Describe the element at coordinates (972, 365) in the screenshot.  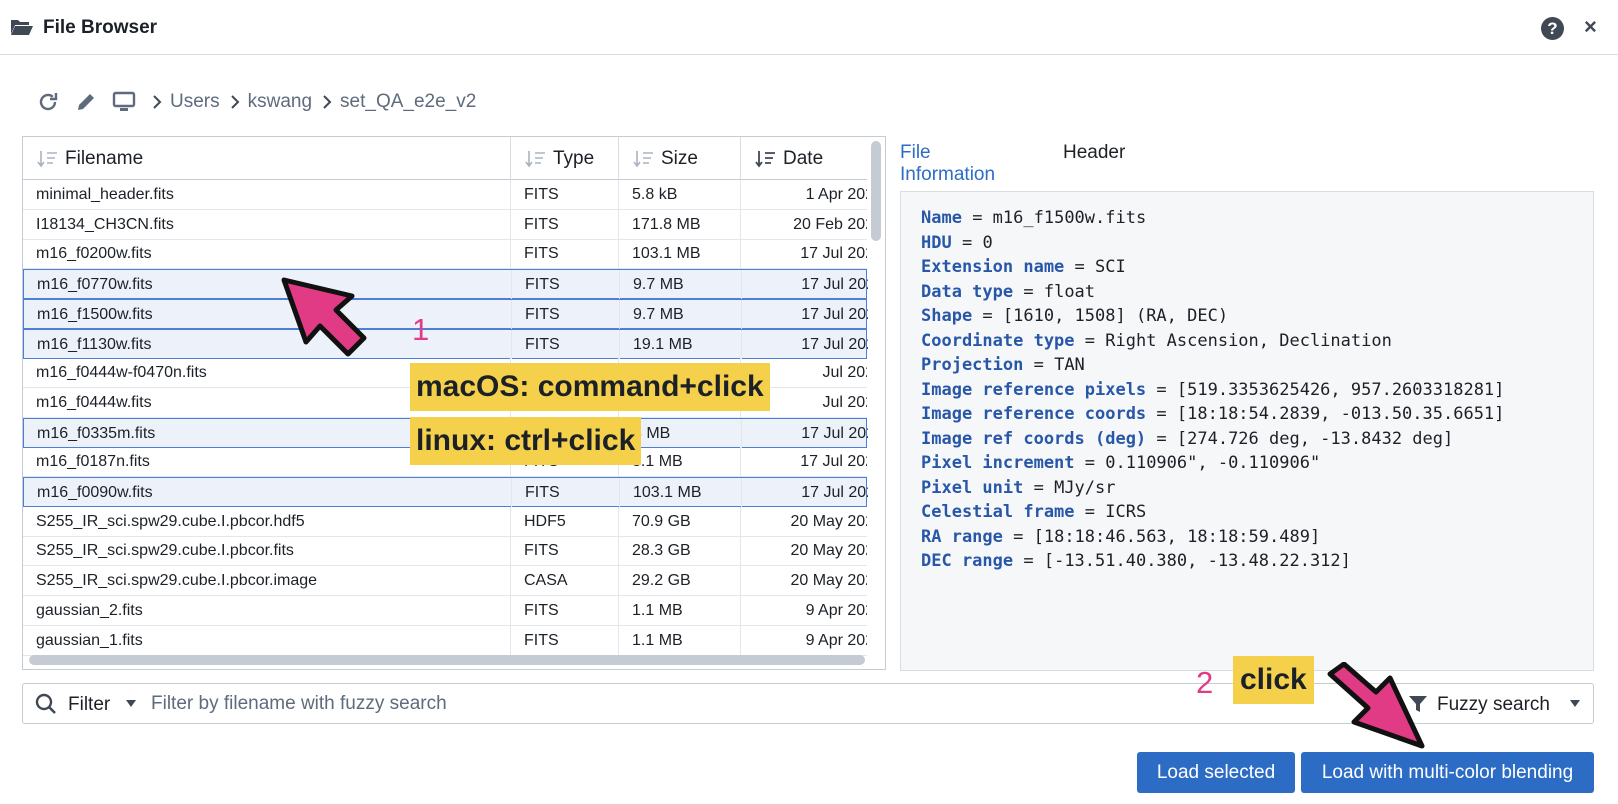
I see `info-key: Projection` at that location.